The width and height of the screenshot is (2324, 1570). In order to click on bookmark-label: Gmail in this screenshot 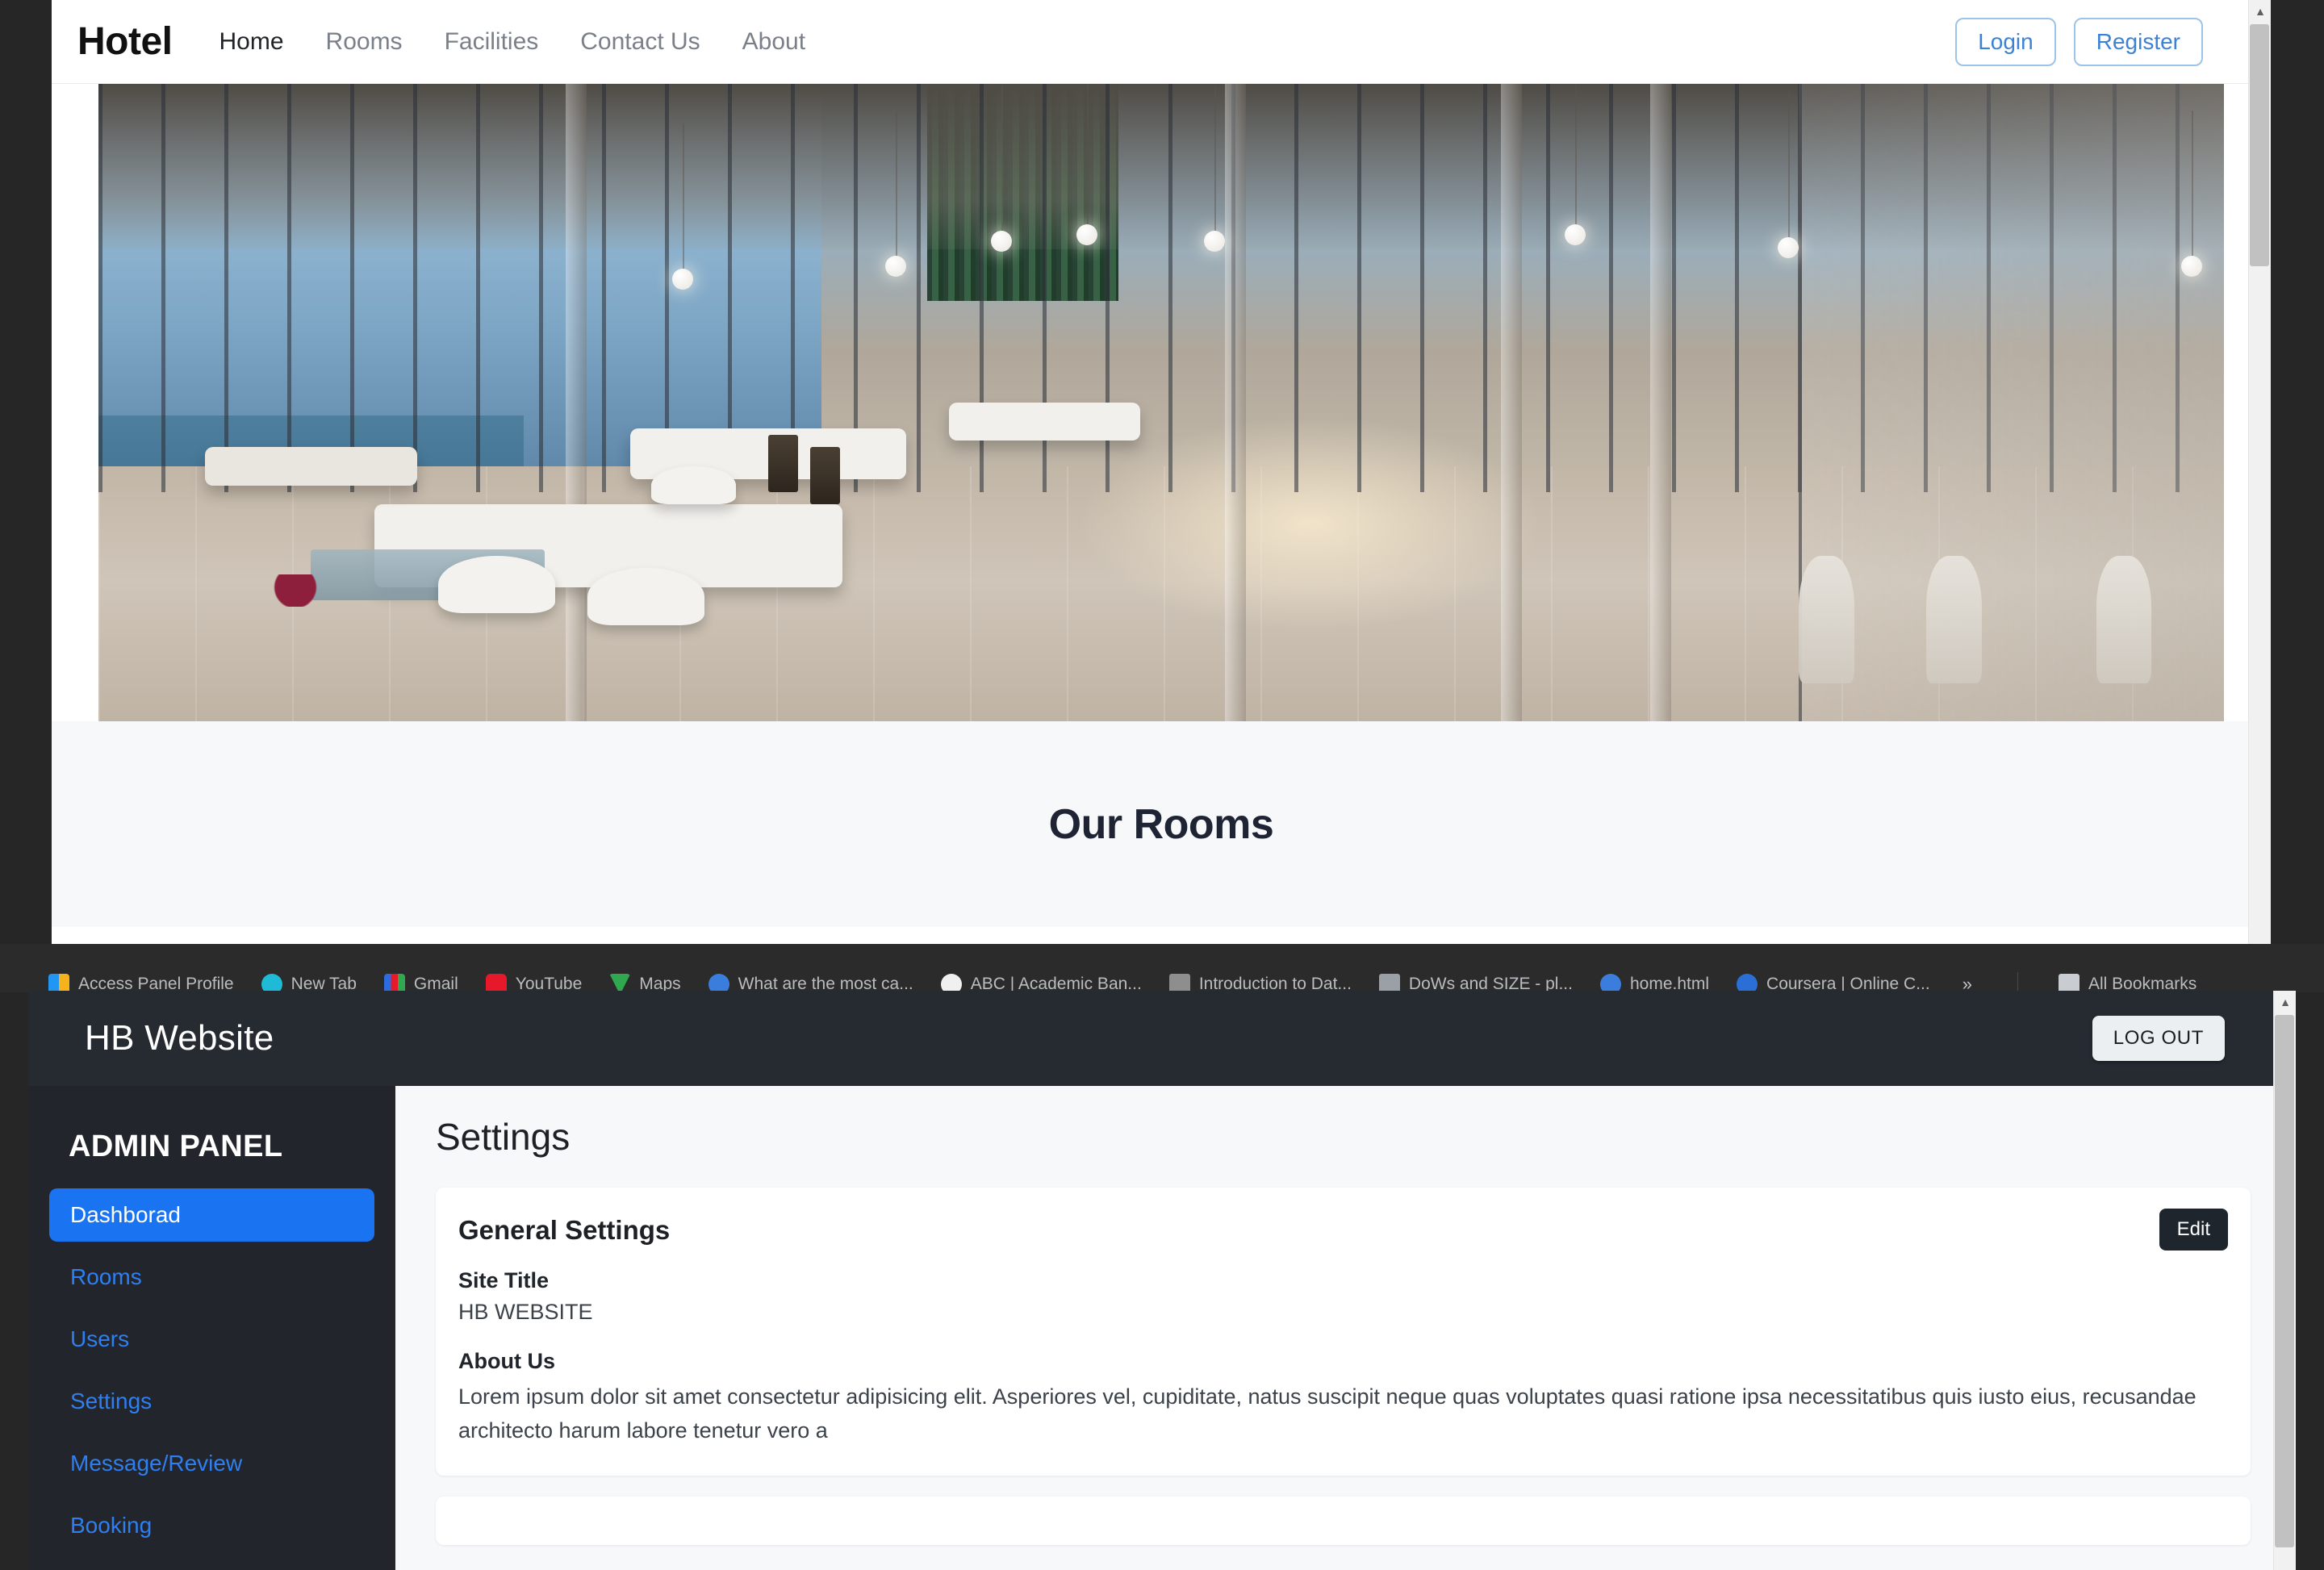, I will do `click(436, 983)`.